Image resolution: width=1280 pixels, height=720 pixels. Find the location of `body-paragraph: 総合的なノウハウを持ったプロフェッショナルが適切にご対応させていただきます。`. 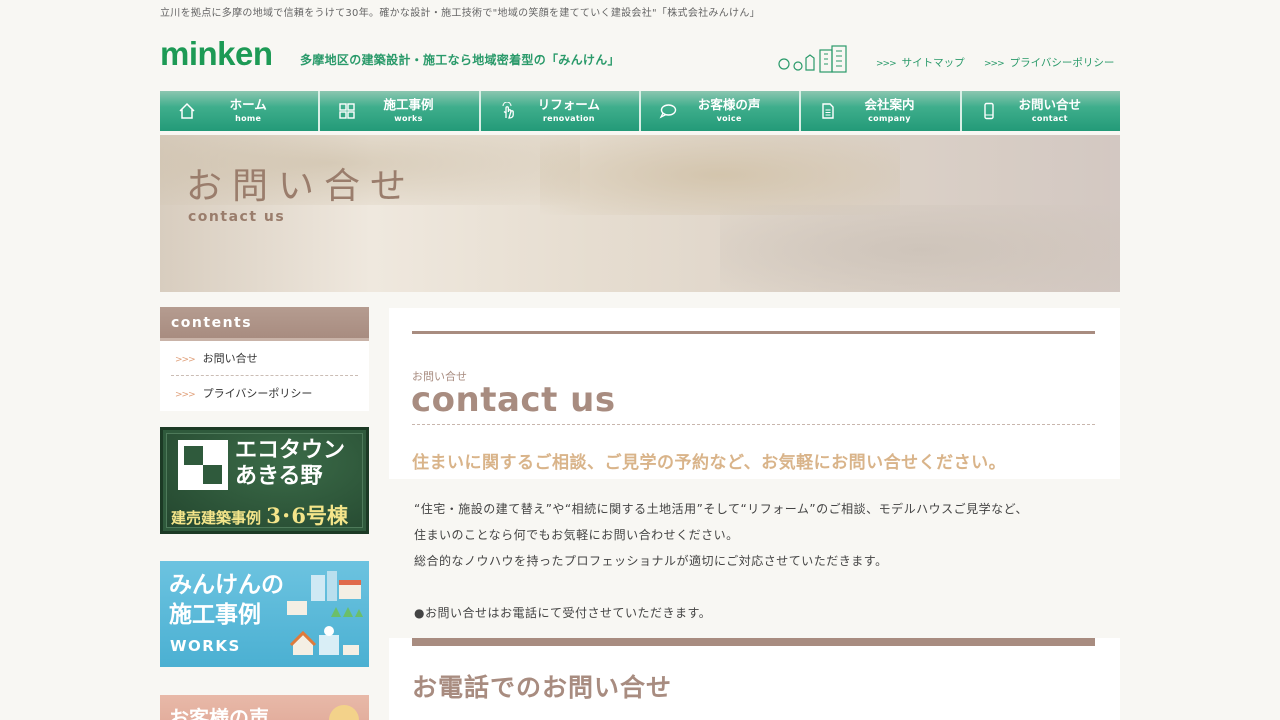

body-paragraph: 総合的なノウハウを持ったプロフェッショナルが適切にご対応させていただきます。 is located at coordinates (651, 561).